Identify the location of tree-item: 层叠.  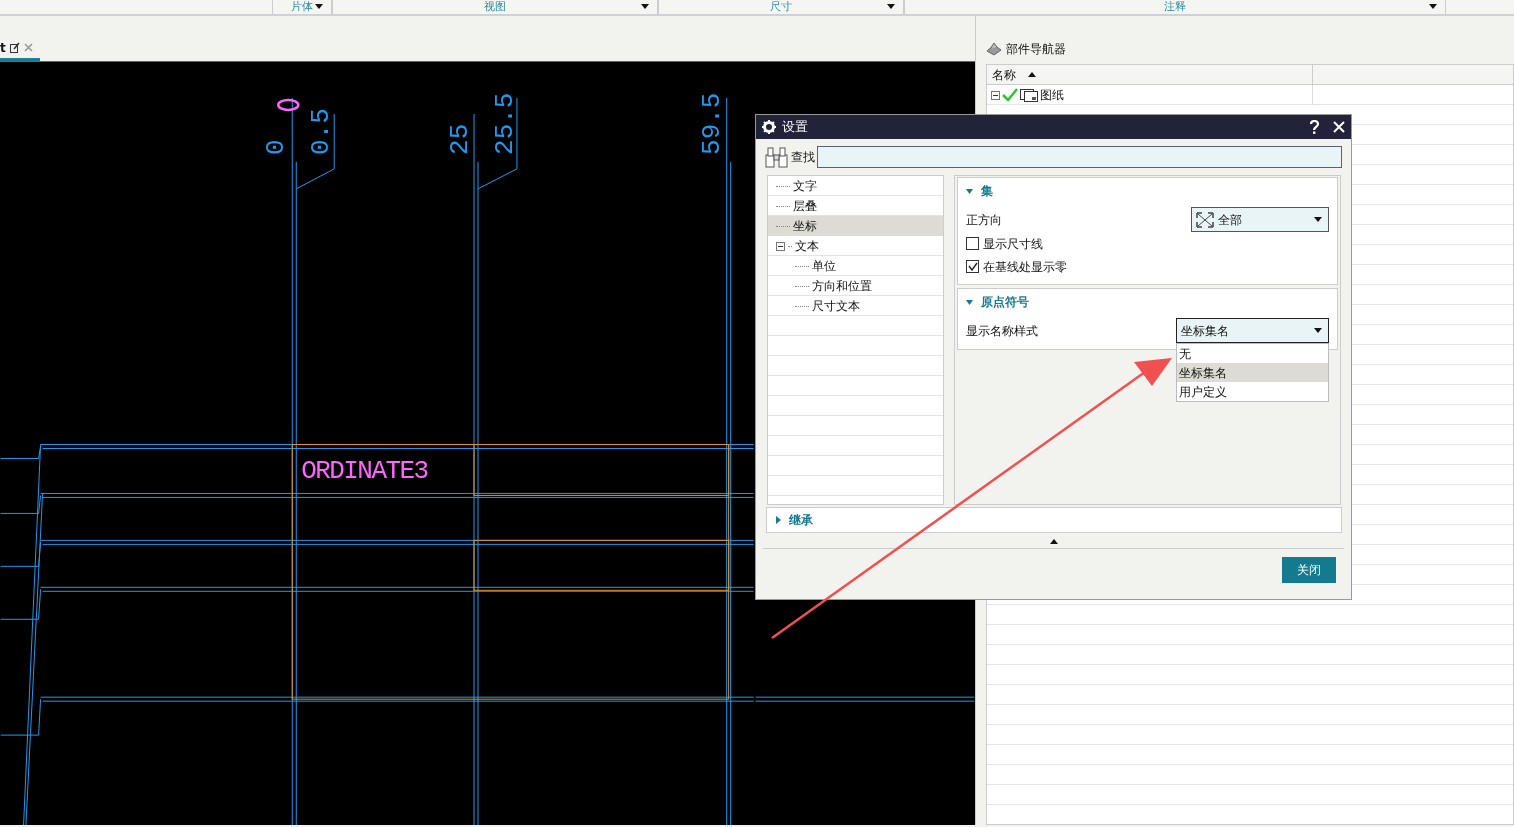
(855, 206).